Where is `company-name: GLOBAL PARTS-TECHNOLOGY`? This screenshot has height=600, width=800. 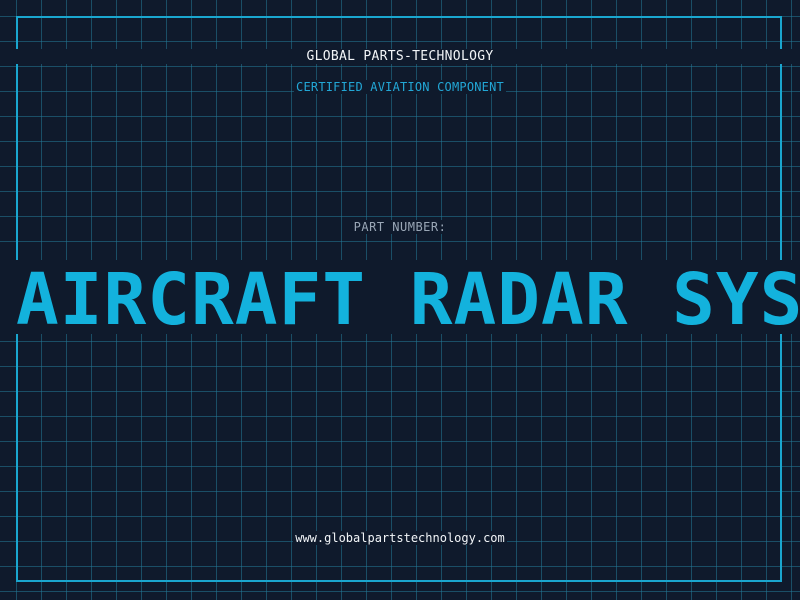
company-name: GLOBAL PARTS-TECHNOLOGY is located at coordinates (400, 56).